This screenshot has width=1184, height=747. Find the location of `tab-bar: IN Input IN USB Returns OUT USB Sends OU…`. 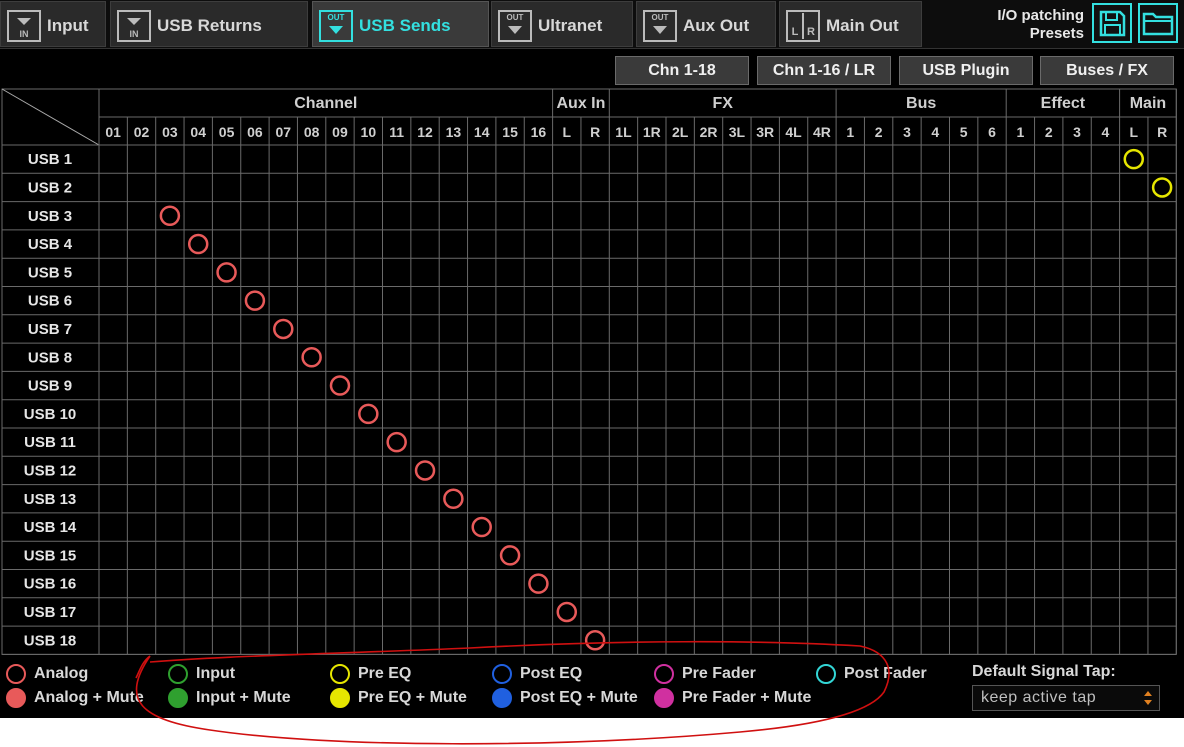

tab-bar: IN Input IN USB Returns OUT USB Sends OU… is located at coordinates (592, 24).